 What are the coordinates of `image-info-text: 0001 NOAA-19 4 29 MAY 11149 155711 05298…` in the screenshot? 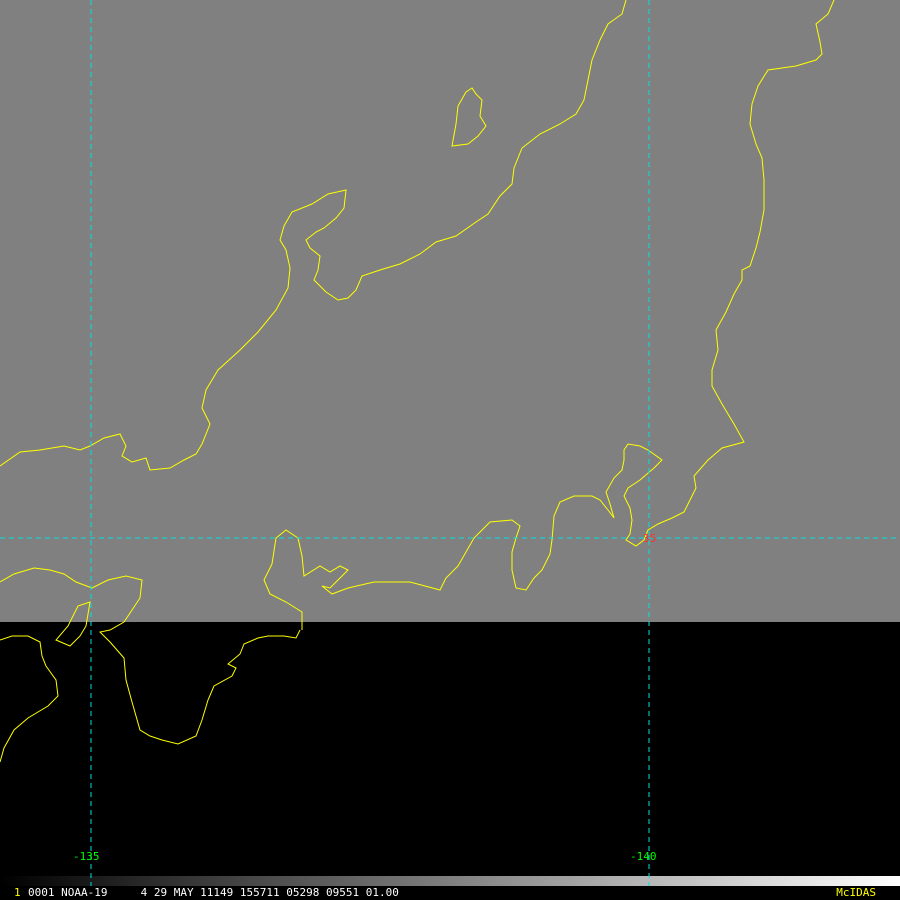 It's located at (213, 892).